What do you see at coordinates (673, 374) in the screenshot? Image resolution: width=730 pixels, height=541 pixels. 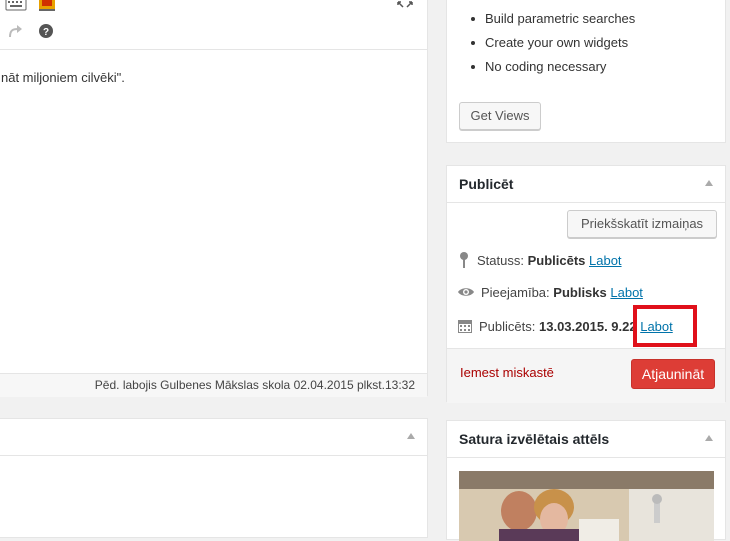 I see `update-button: Atjaunināt` at bounding box center [673, 374].